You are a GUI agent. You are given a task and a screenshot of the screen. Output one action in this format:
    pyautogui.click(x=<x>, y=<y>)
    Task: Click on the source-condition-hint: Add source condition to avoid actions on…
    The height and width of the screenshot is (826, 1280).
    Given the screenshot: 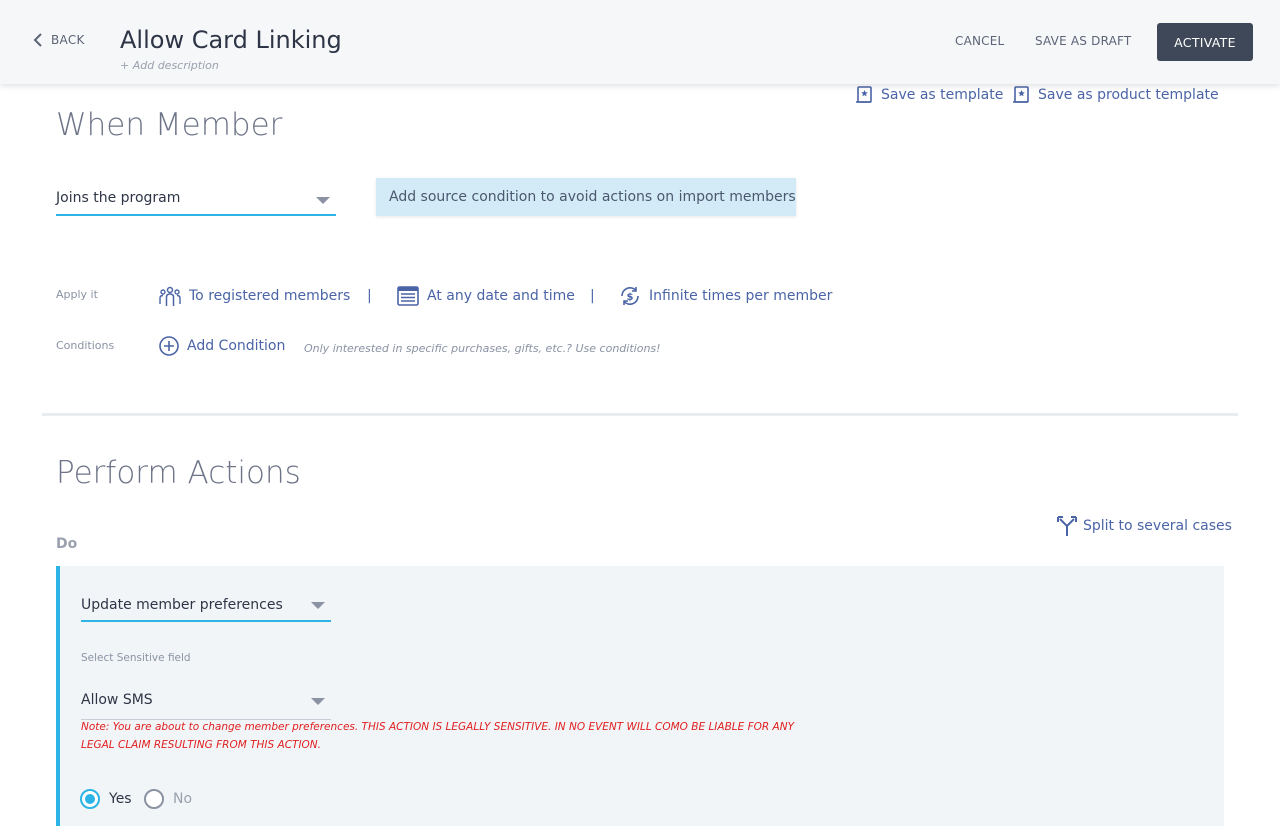 What is the action you would take?
    pyautogui.click(x=586, y=197)
    